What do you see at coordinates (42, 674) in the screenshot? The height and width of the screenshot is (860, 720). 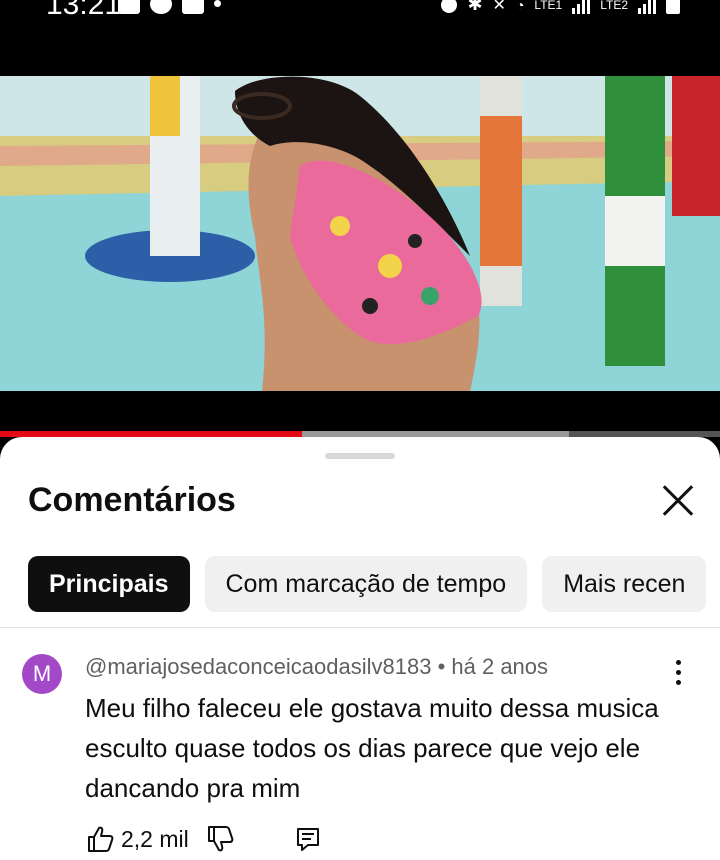 I see `avatar: M` at bounding box center [42, 674].